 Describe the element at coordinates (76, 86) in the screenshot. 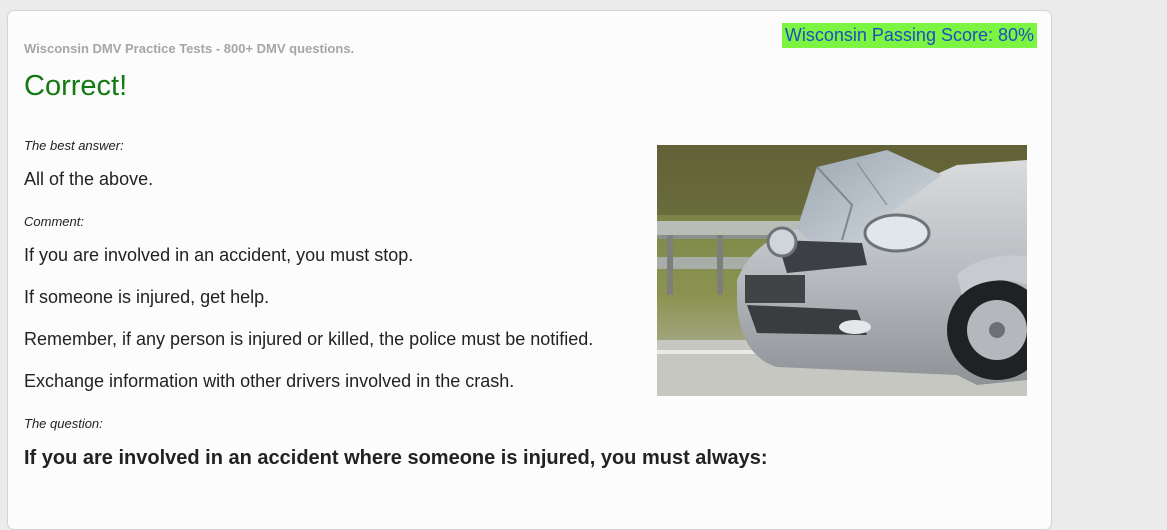

I see `result-heading: Correct!` at that location.